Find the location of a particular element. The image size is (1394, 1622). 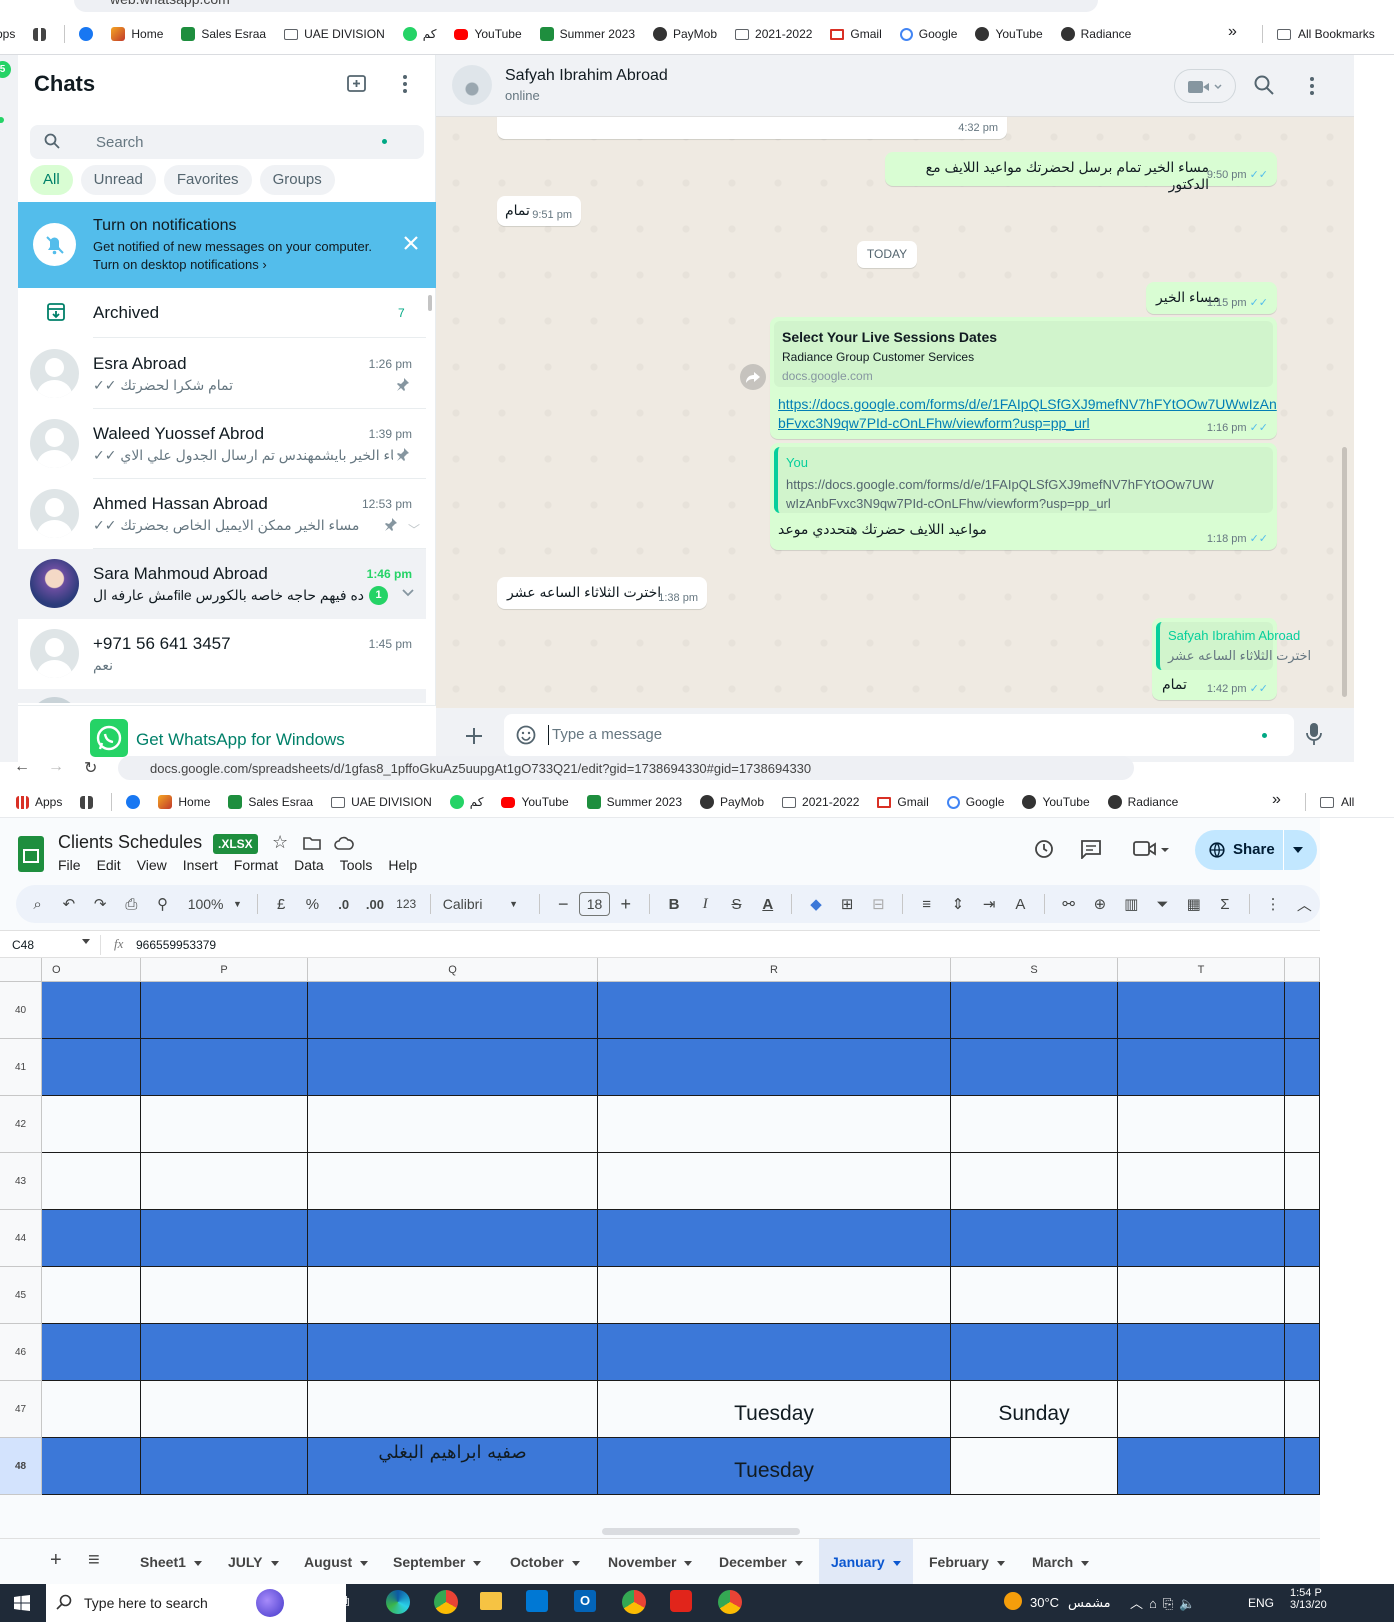

italic-icon: I is located at coordinates (705, 904).